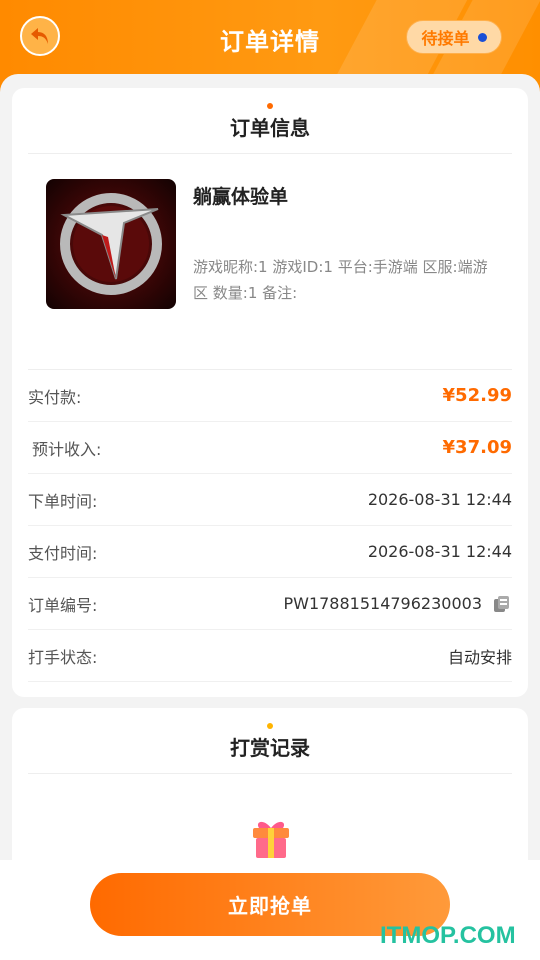 The width and height of the screenshot is (540, 960). I want to click on row-label: 实付款:, so click(55, 397).